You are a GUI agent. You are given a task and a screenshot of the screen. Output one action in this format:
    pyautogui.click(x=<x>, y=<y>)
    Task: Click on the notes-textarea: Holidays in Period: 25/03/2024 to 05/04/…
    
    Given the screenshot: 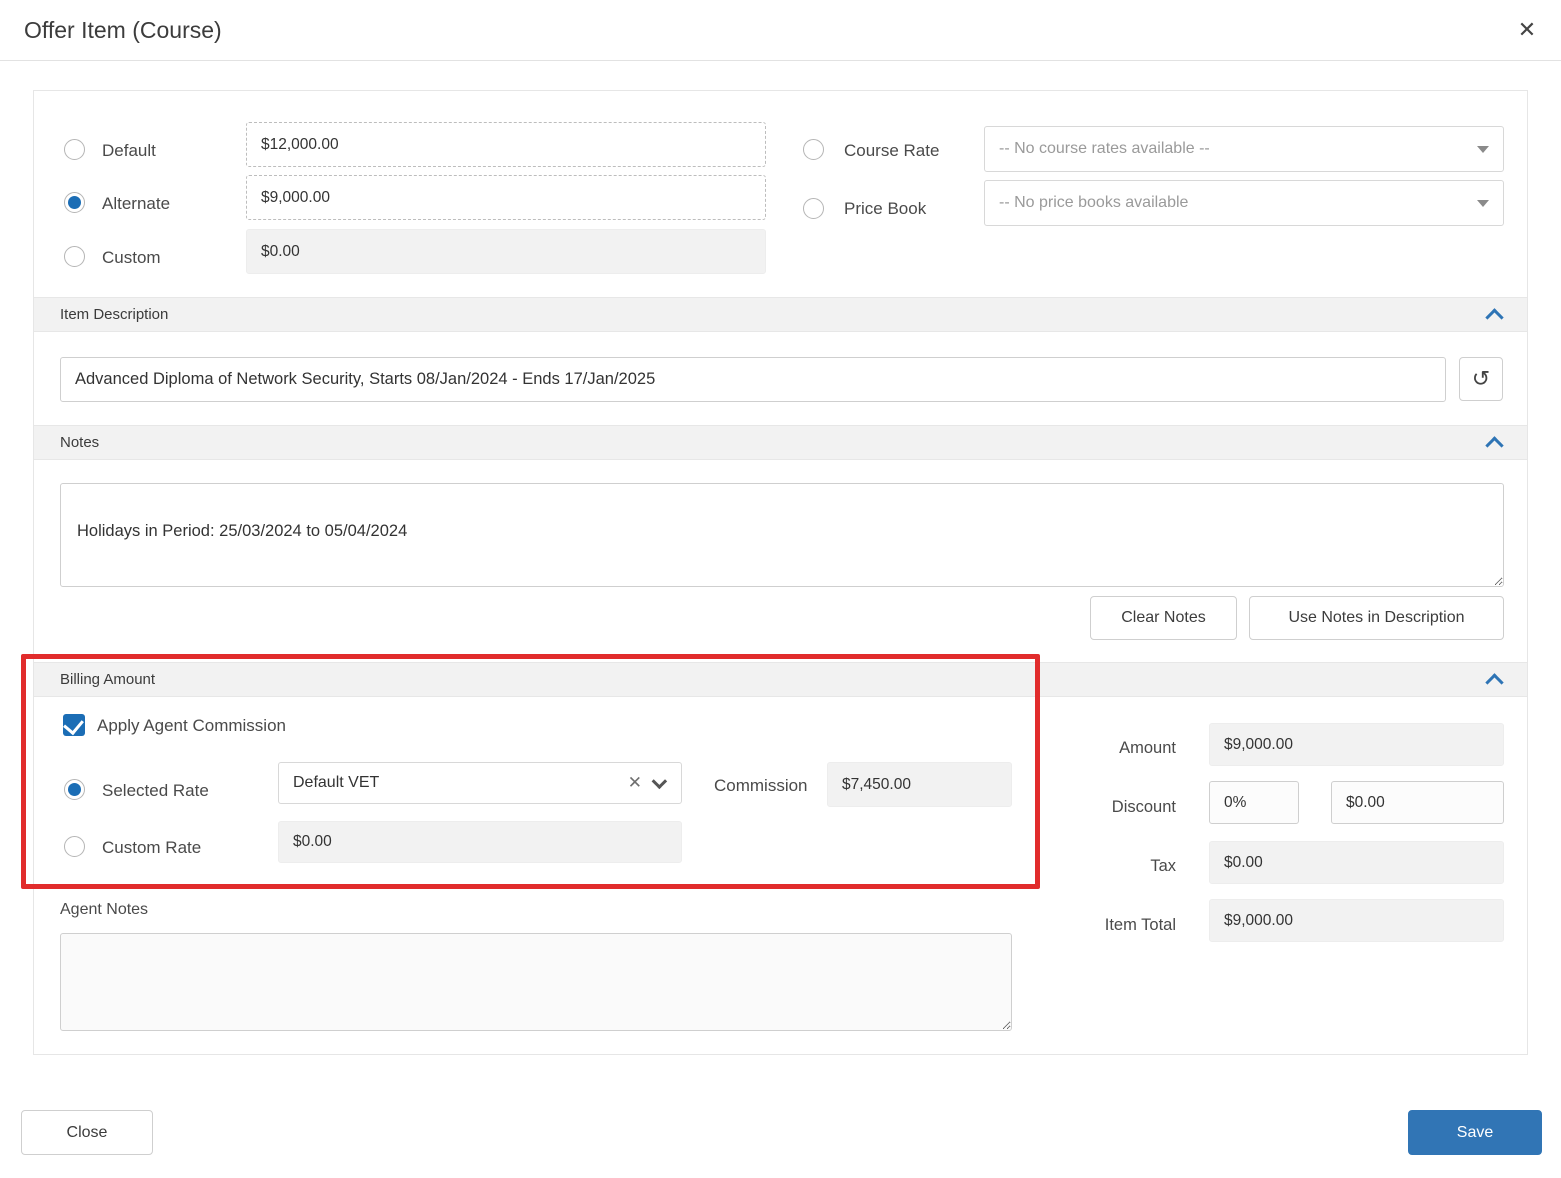 What is the action you would take?
    pyautogui.click(x=782, y=535)
    